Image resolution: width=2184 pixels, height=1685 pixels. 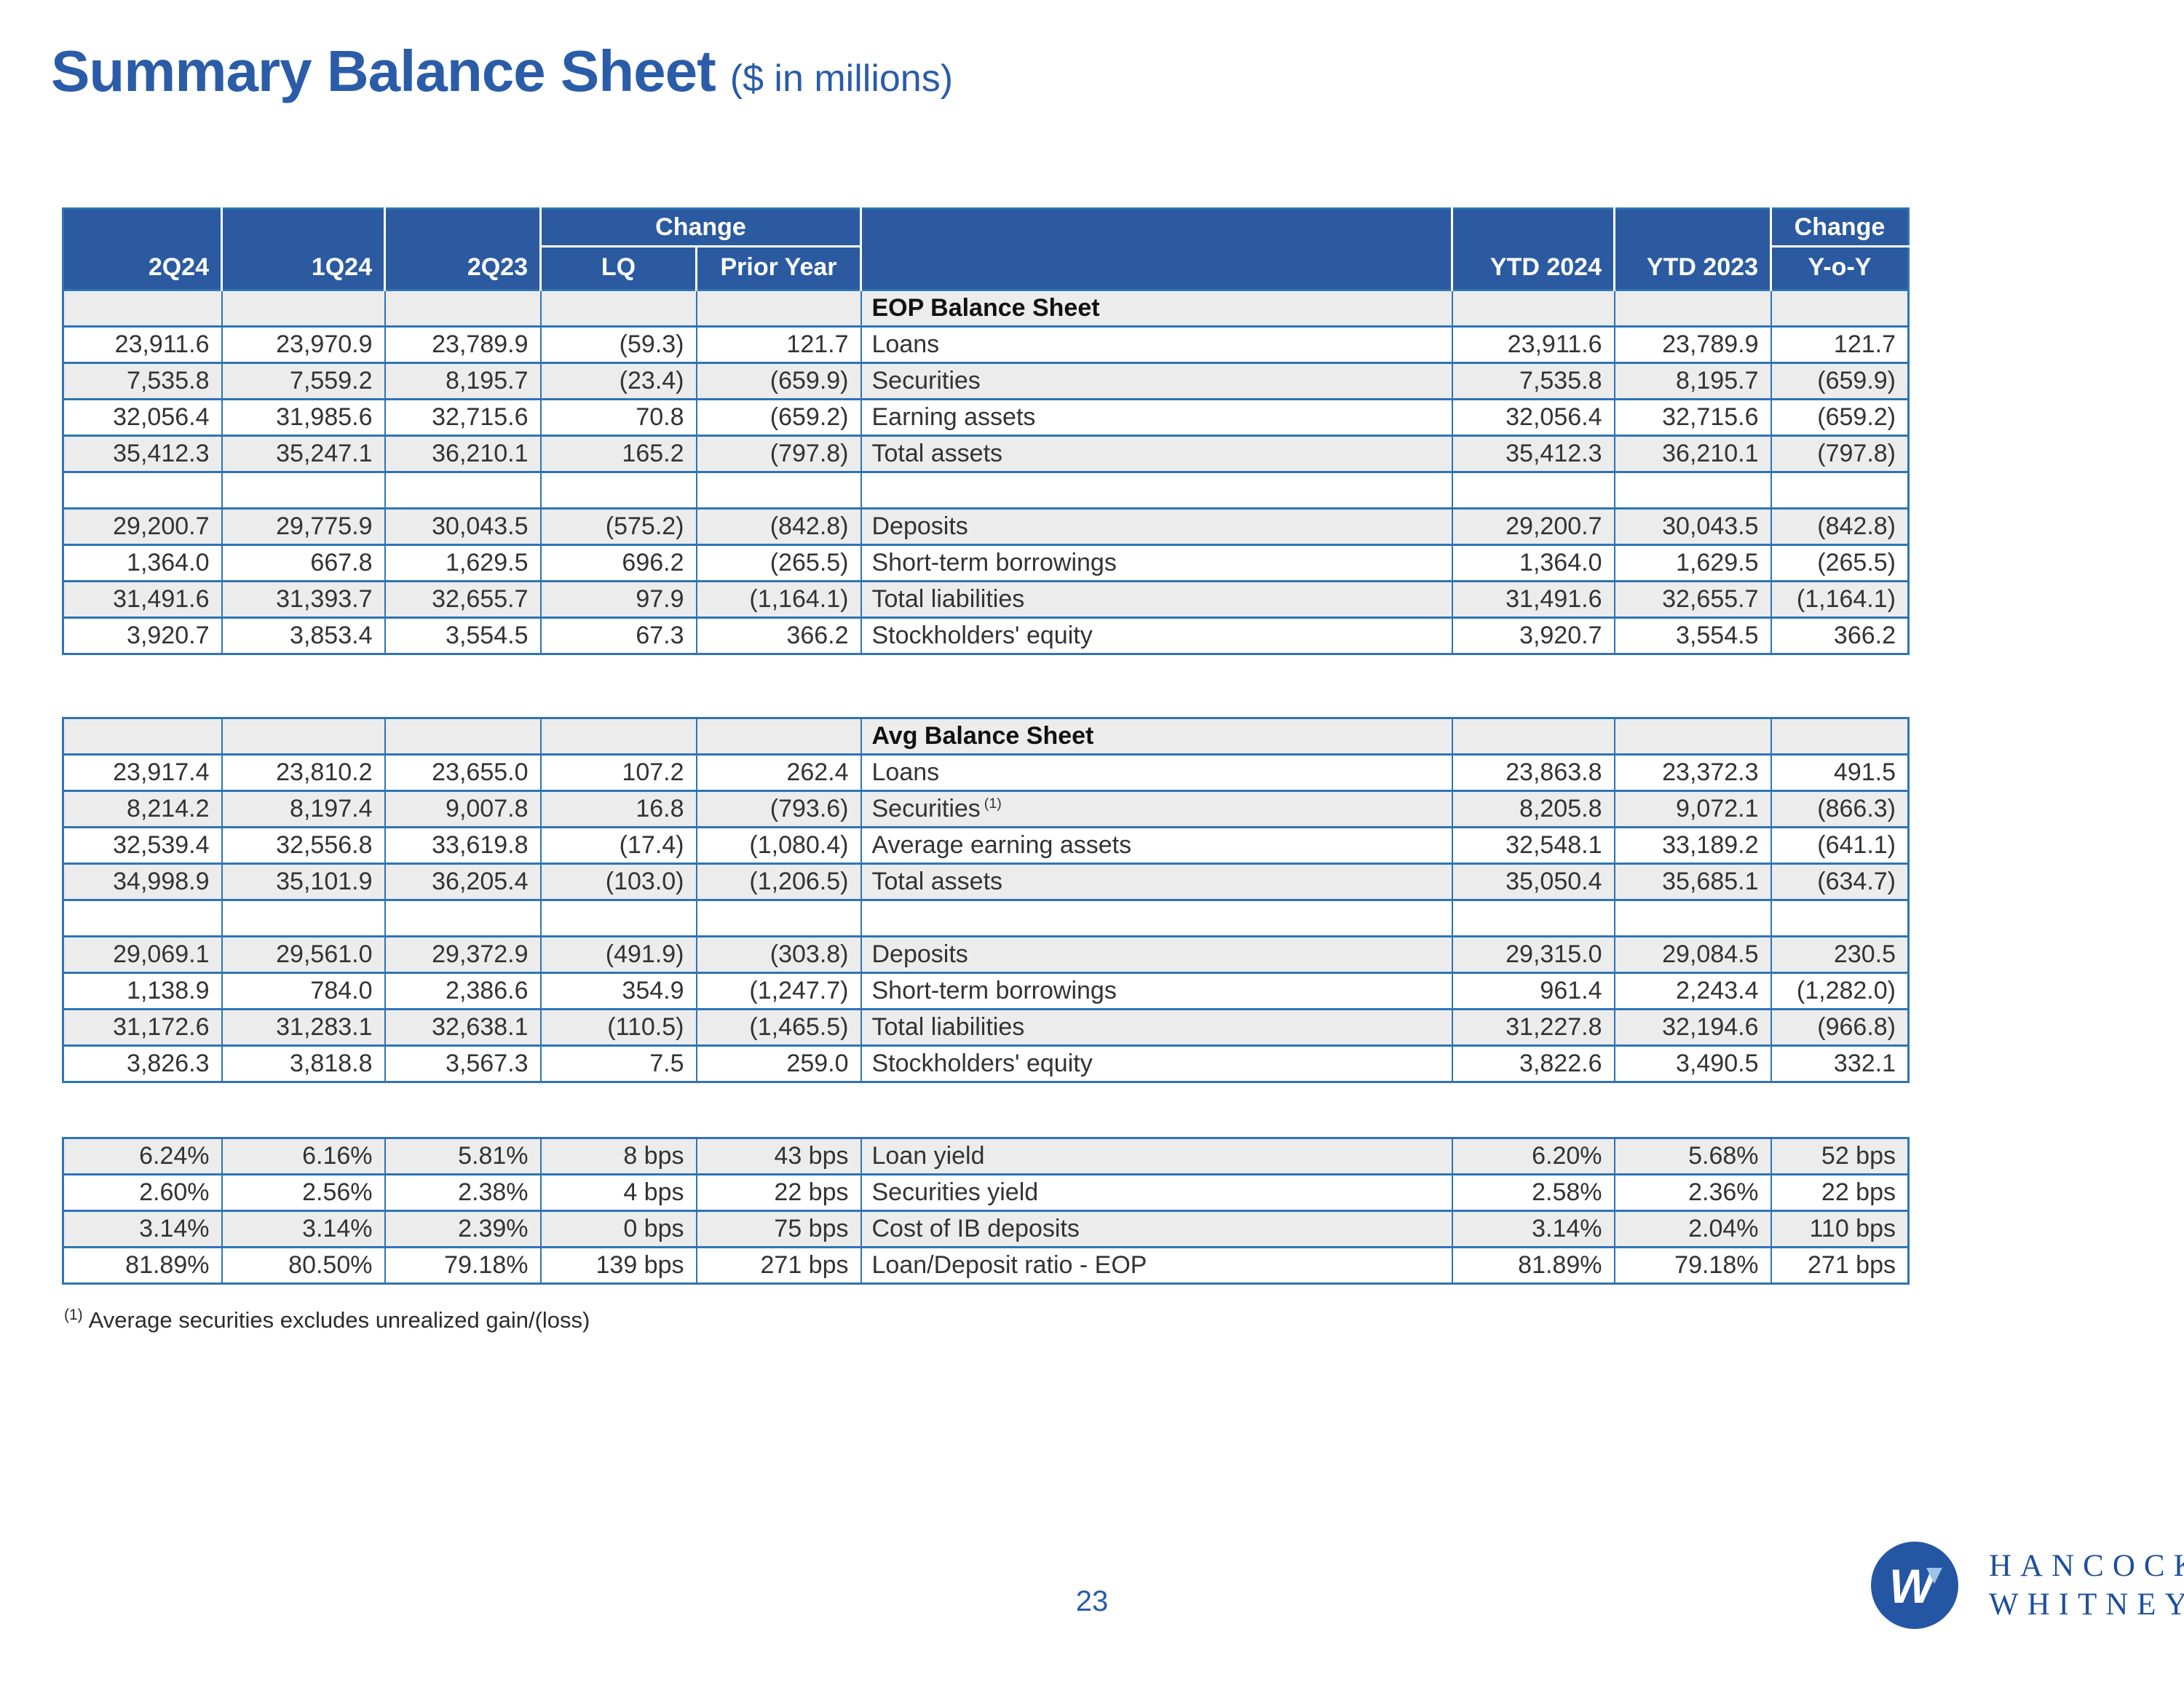 What do you see at coordinates (1840, 1063) in the screenshot?
I see `value-cell: 332.1` at bounding box center [1840, 1063].